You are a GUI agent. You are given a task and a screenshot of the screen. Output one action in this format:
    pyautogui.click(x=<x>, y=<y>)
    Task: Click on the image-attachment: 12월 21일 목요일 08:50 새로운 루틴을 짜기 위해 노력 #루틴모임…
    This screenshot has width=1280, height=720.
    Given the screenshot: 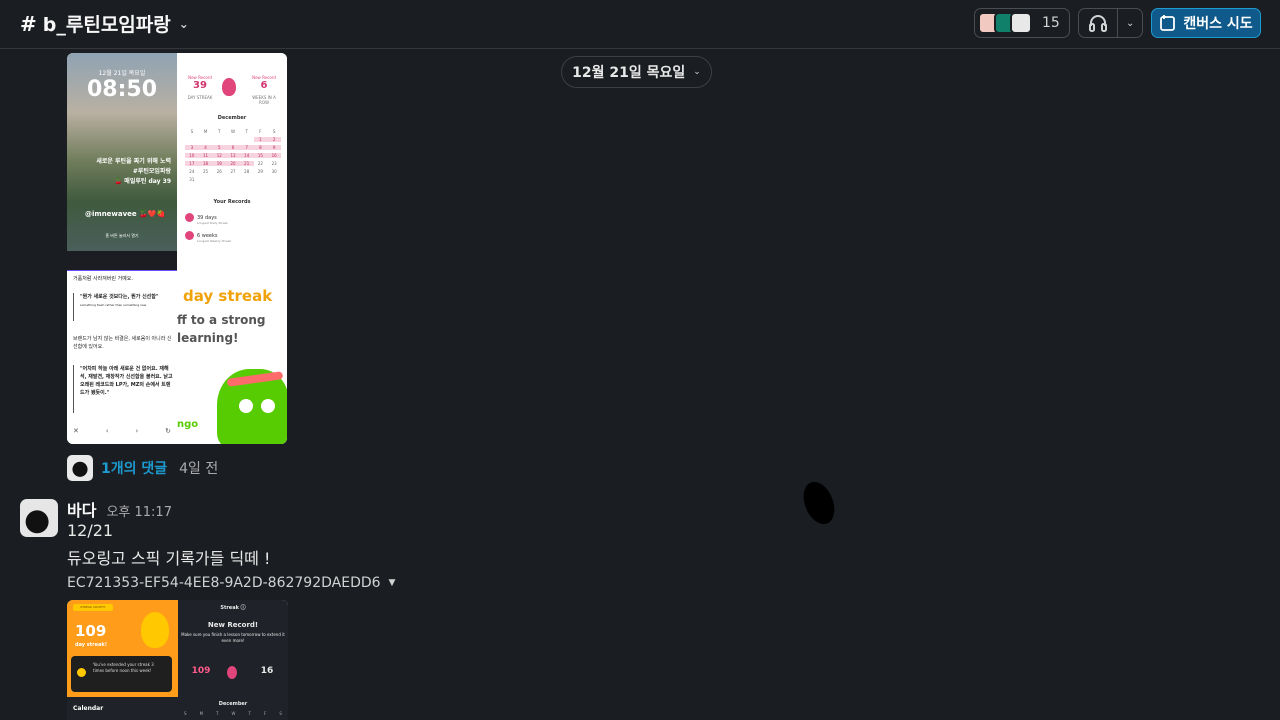 What is the action you would take?
    pyautogui.click(x=177, y=248)
    